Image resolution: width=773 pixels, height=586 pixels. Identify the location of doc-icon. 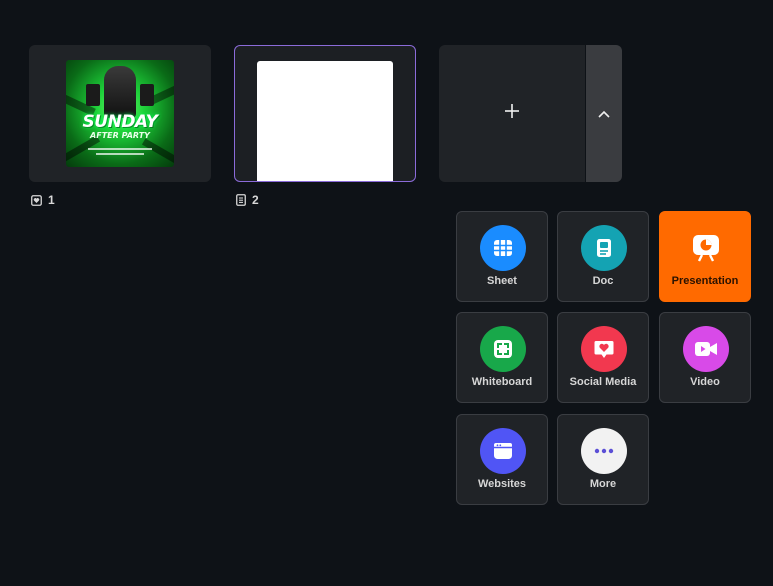
(604, 248).